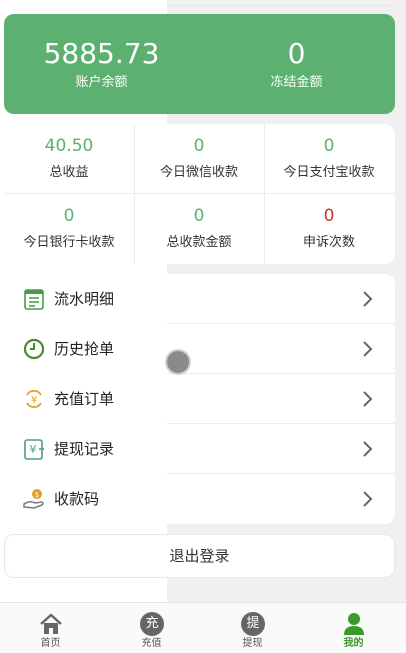  Describe the element at coordinates (329, 159) in the screenshot. I see `stat-today-alipay: 0 今日支付宝收款` at that location.